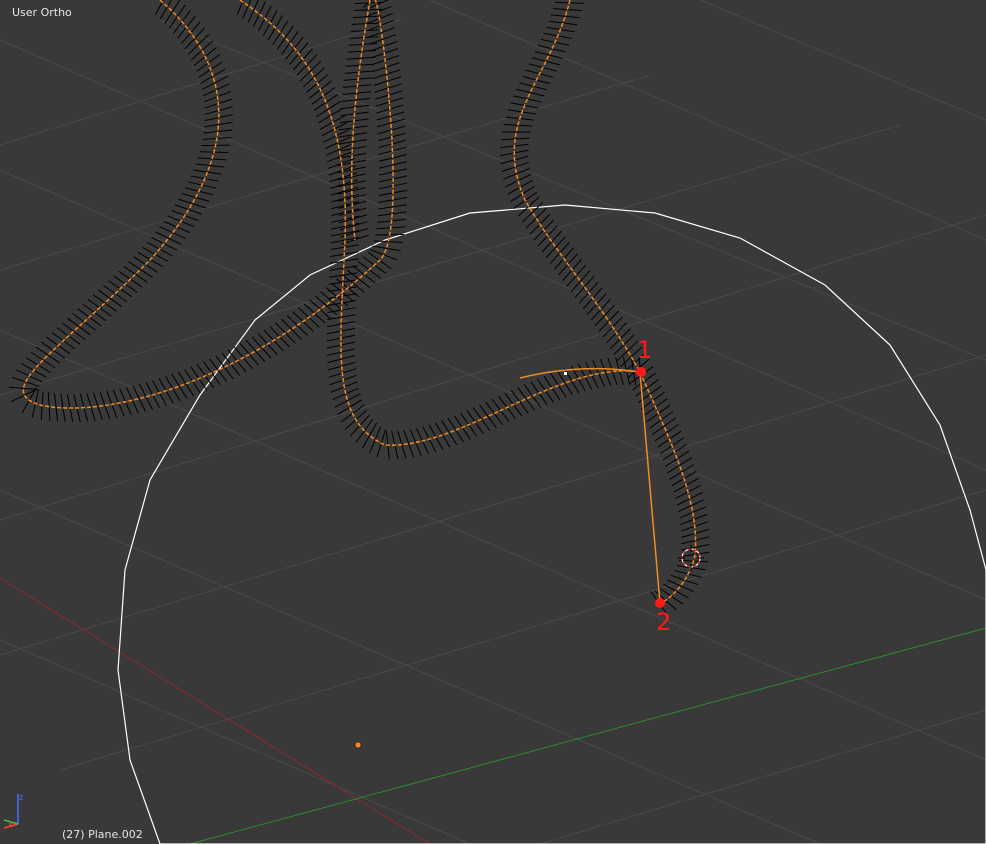 Image resolution: width=986 pixels, height=844 pixels. I want to click on axis-gizmo-icon: z x, so click(13, 811).